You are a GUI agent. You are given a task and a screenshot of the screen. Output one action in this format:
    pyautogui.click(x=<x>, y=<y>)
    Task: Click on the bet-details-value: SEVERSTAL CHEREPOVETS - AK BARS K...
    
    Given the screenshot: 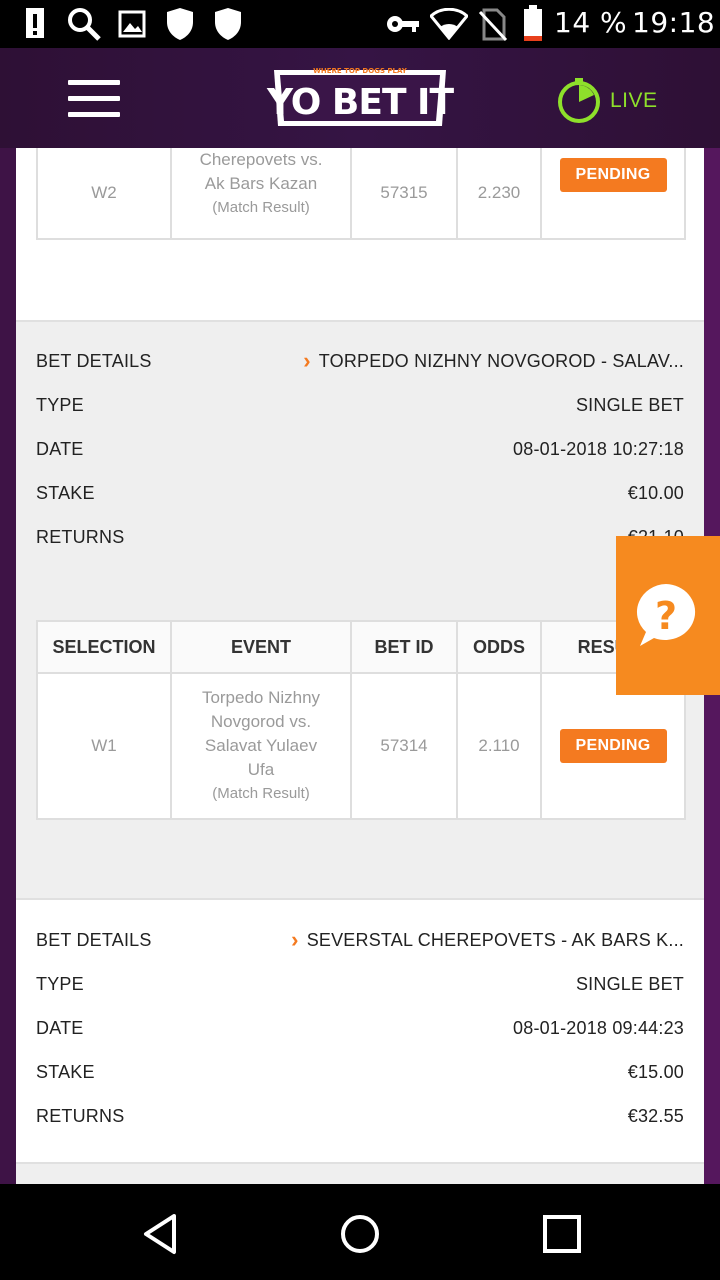 What is the action you would take?
    pyautogui.click(x=495, y=939)
    